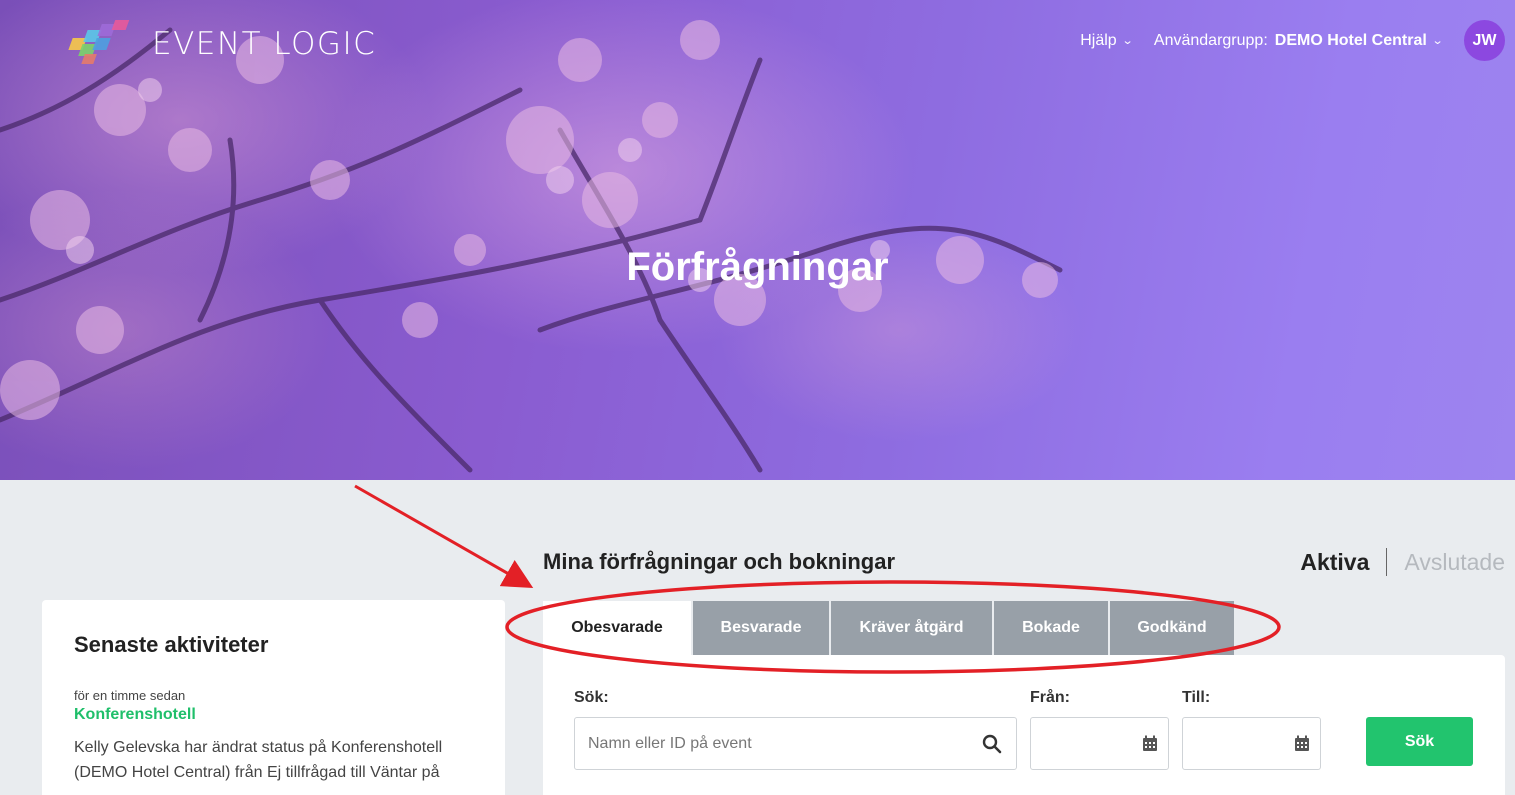  I want to click on search-icon, so click(992, 744).